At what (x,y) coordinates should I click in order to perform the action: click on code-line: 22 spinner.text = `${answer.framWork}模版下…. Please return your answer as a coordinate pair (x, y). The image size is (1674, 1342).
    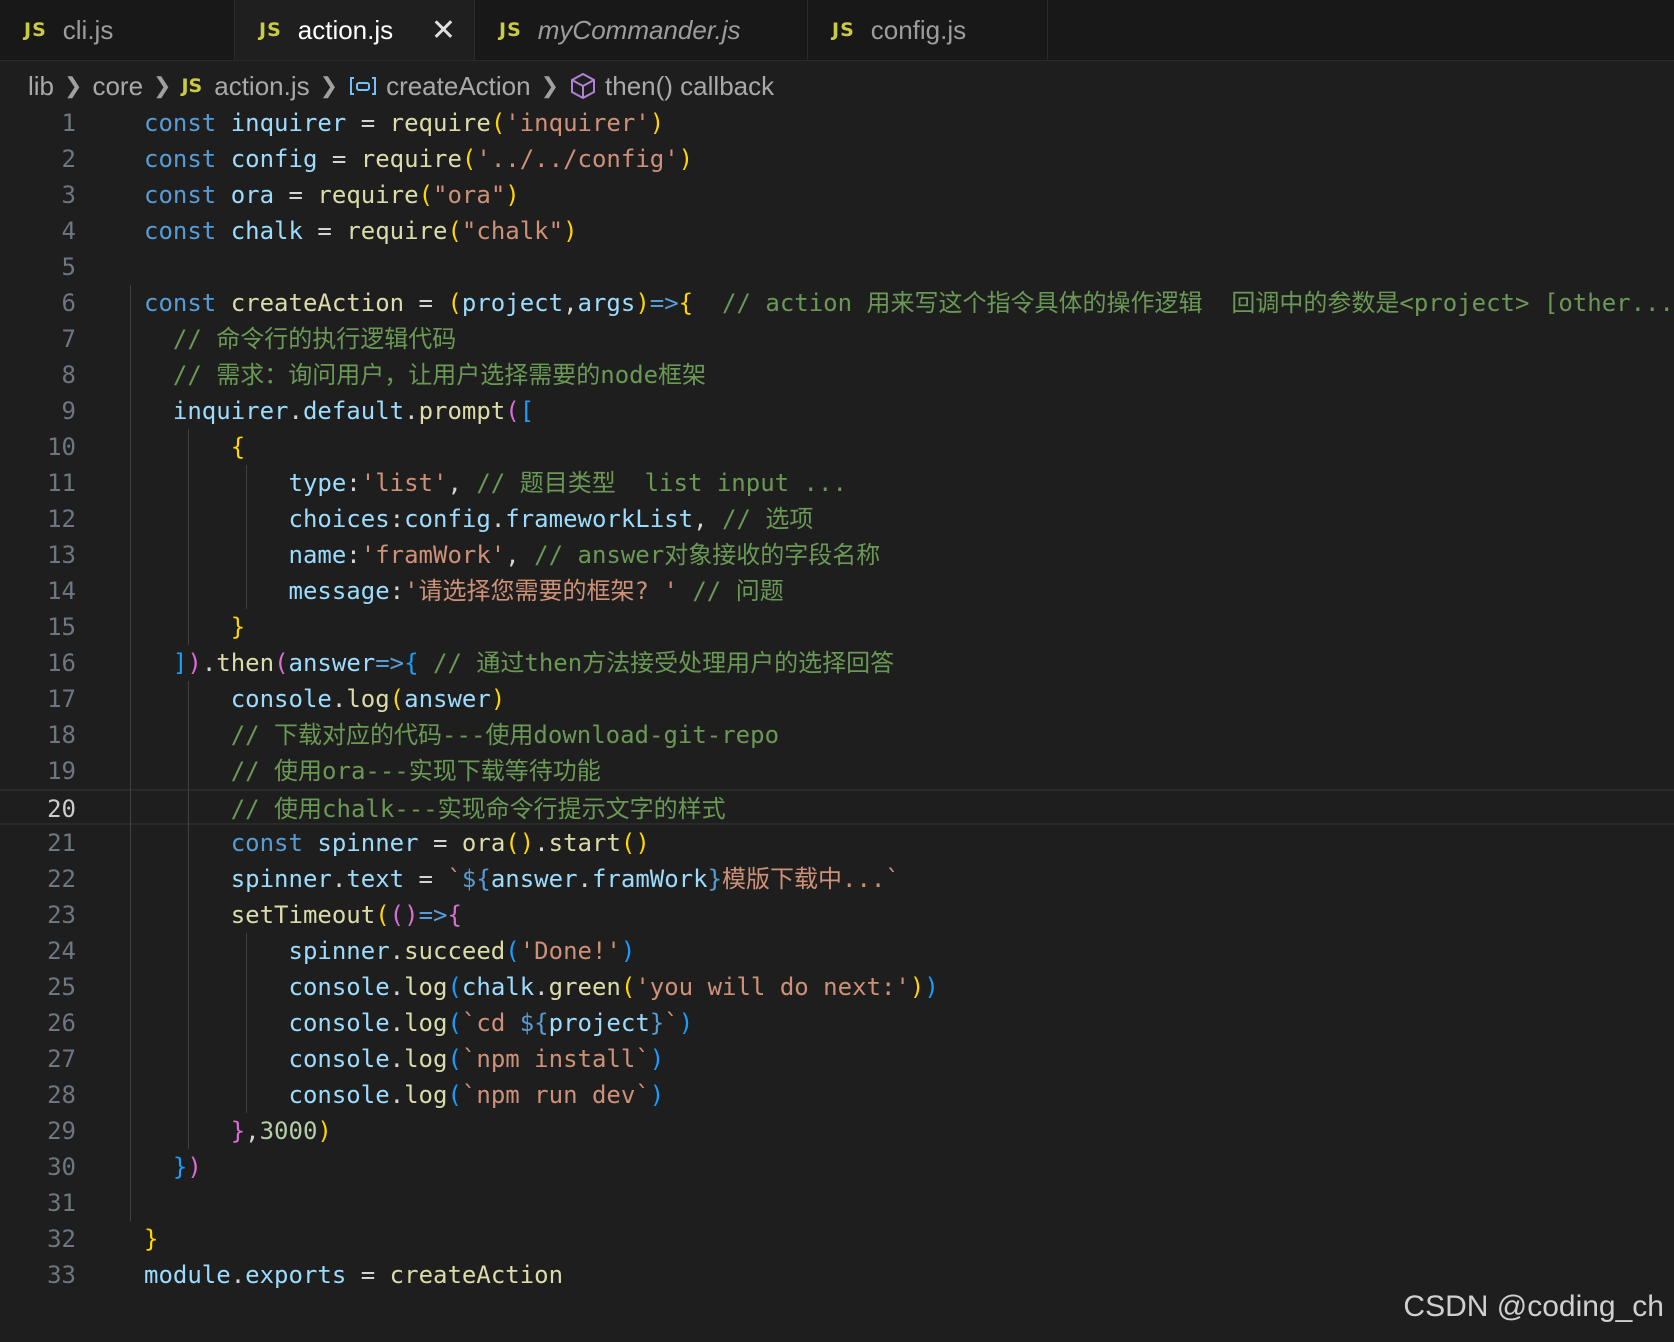
    Looking at the image, I should click on (837, 879).